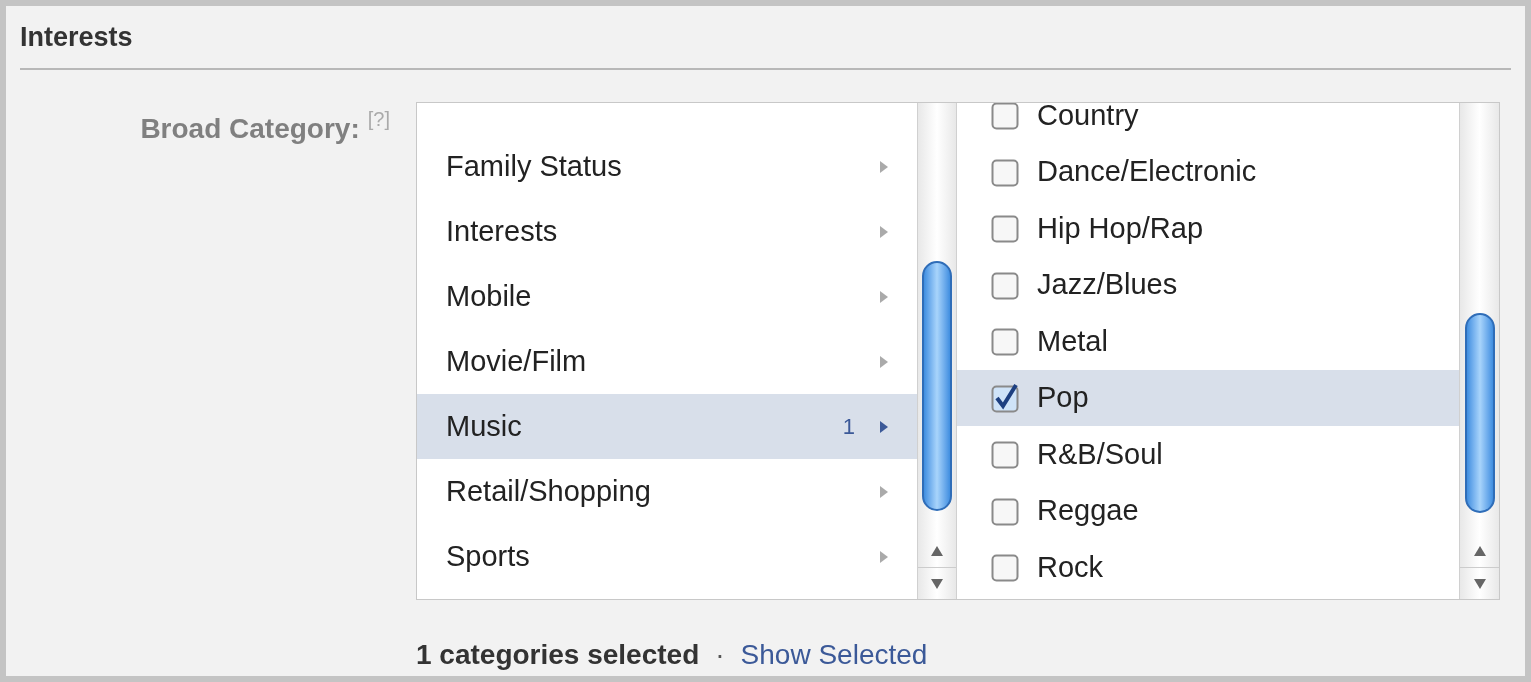  Describe the element at coordinates (1063, 397) in the screenshot. I see `subcategory-label: Pop` at that location.